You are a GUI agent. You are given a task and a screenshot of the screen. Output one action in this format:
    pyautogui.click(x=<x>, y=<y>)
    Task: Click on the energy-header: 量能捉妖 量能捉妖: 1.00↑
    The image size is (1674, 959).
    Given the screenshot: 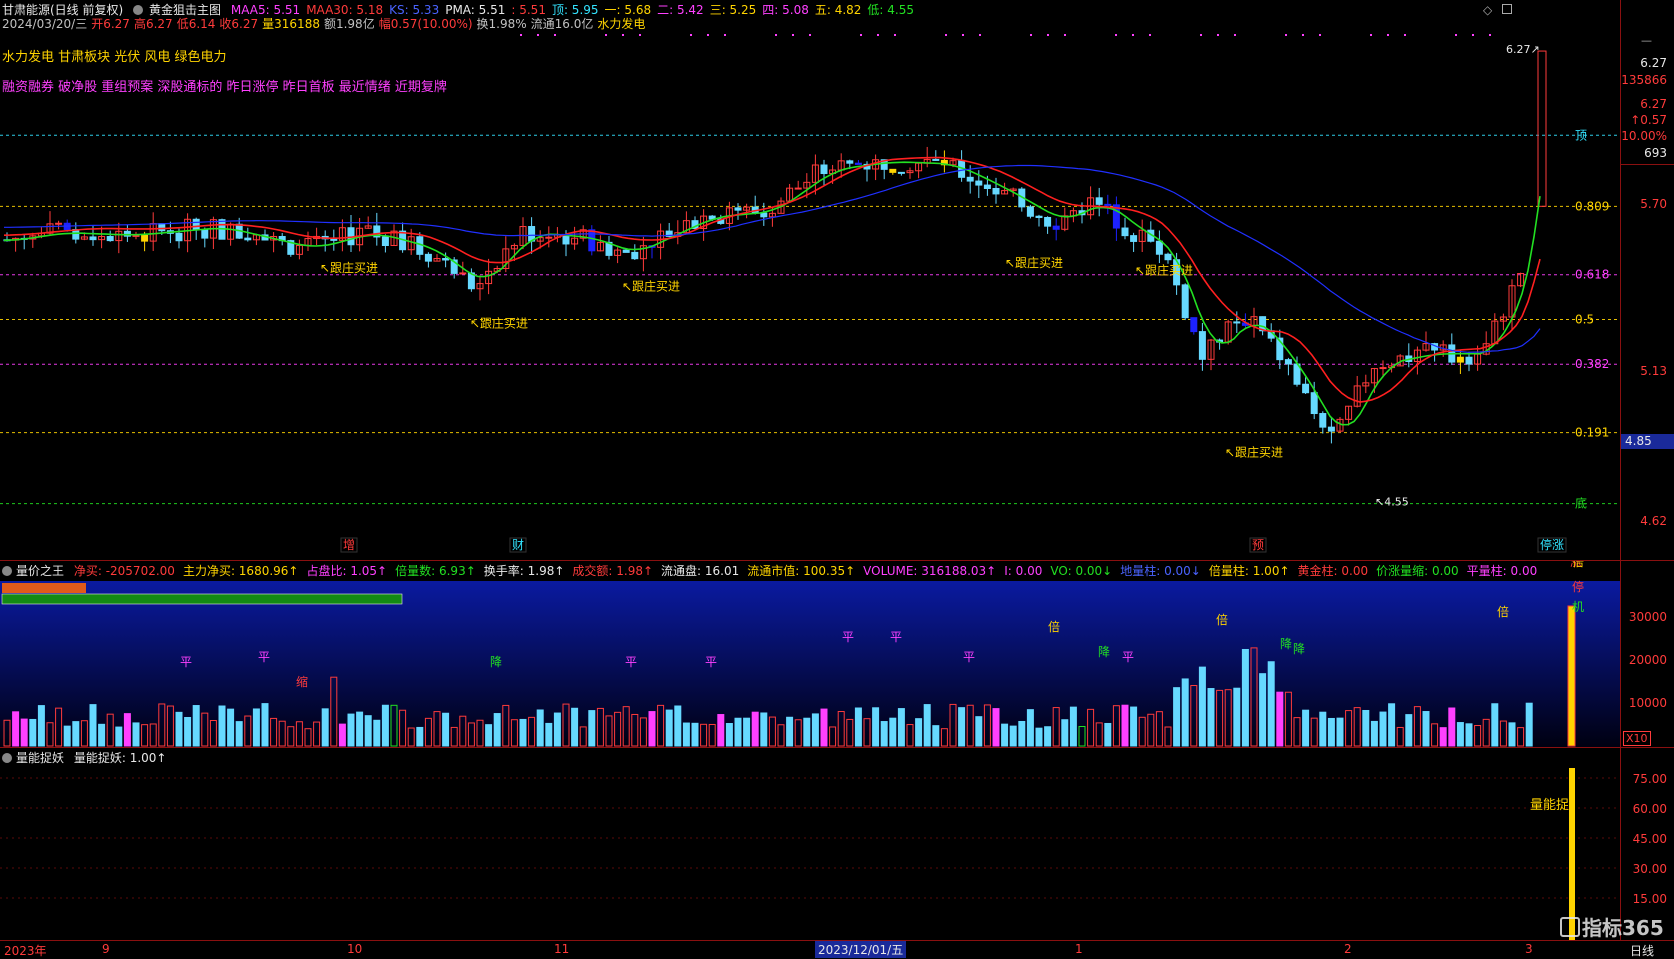 What is the action you would take?
    pyautogui.click(x=84, y=758)
    